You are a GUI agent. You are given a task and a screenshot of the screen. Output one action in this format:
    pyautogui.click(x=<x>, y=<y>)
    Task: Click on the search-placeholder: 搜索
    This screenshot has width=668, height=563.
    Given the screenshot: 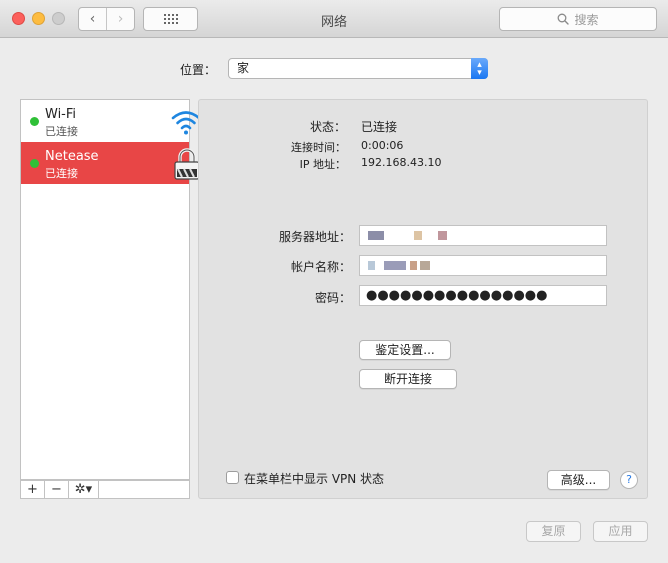 What is the action you would take?
    pyautogui.click(x=586, y=19)
    